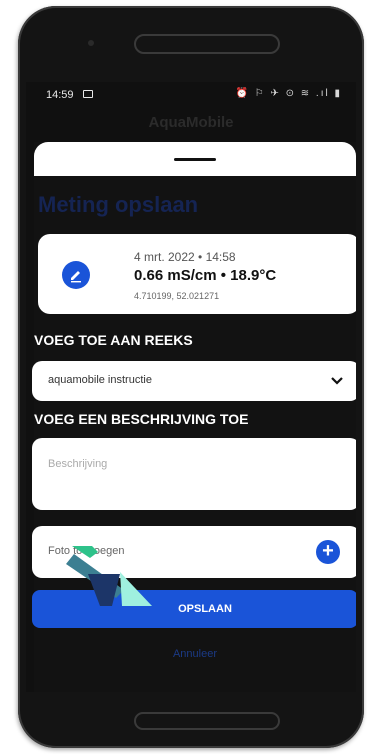  What do you see at coordinates (328, 552) in the screenshot?
I see `plus-icon: +` at bounding box center [328, 552].